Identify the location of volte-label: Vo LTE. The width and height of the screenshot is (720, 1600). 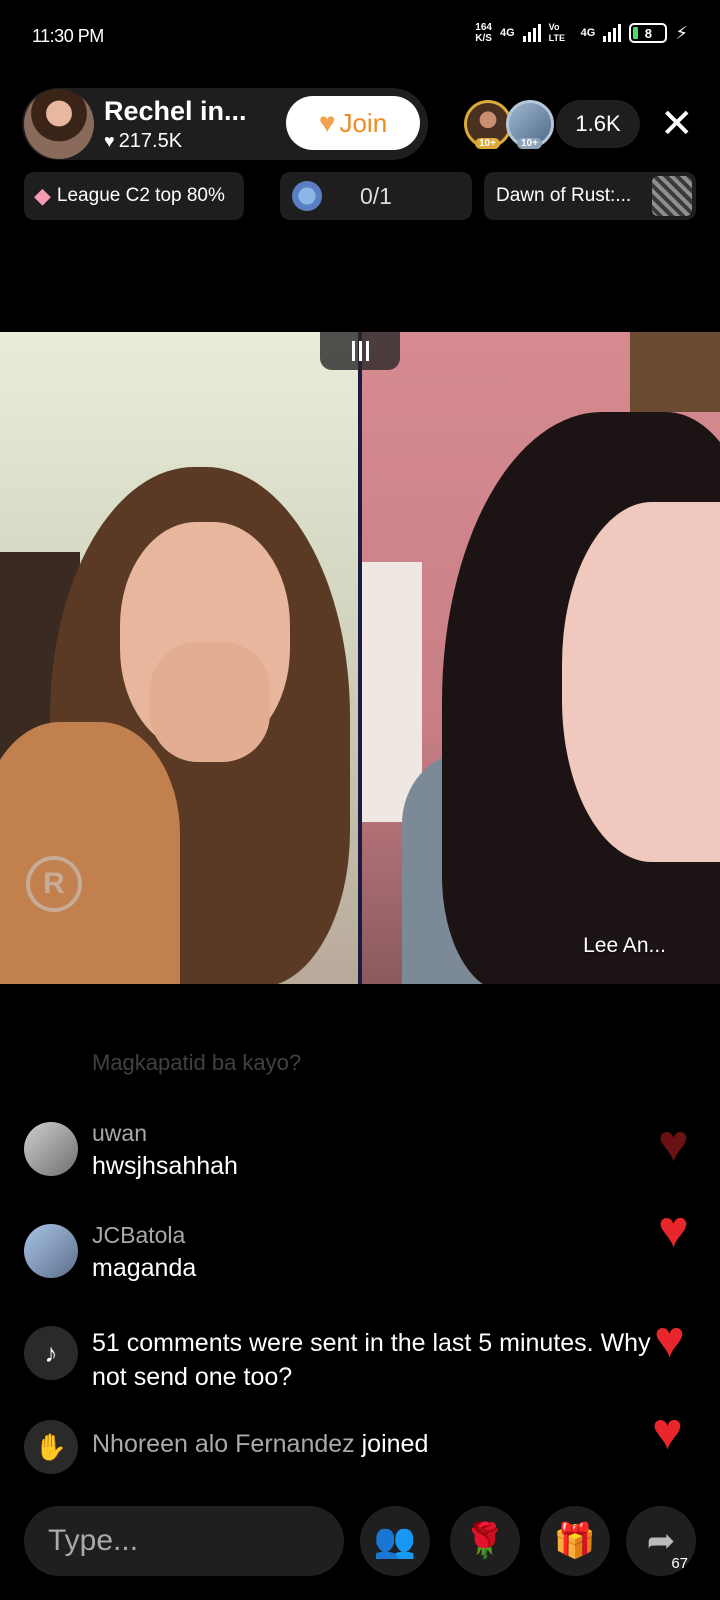
(557, 32).